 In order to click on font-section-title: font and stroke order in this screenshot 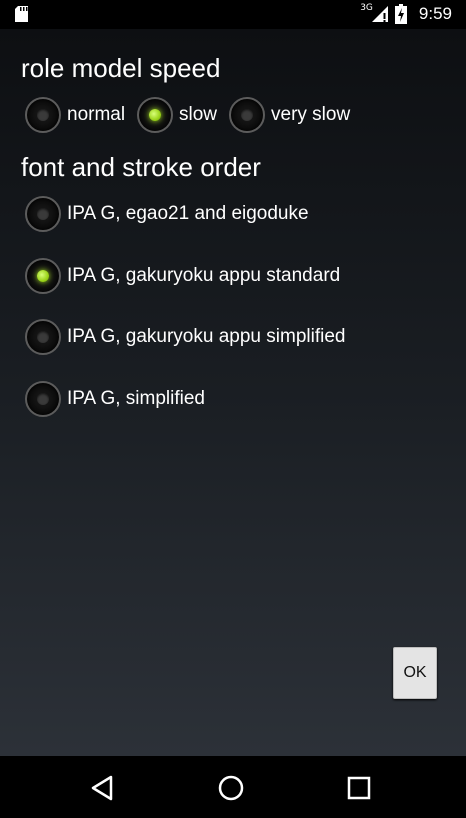, I will do `click(141, 167)`.